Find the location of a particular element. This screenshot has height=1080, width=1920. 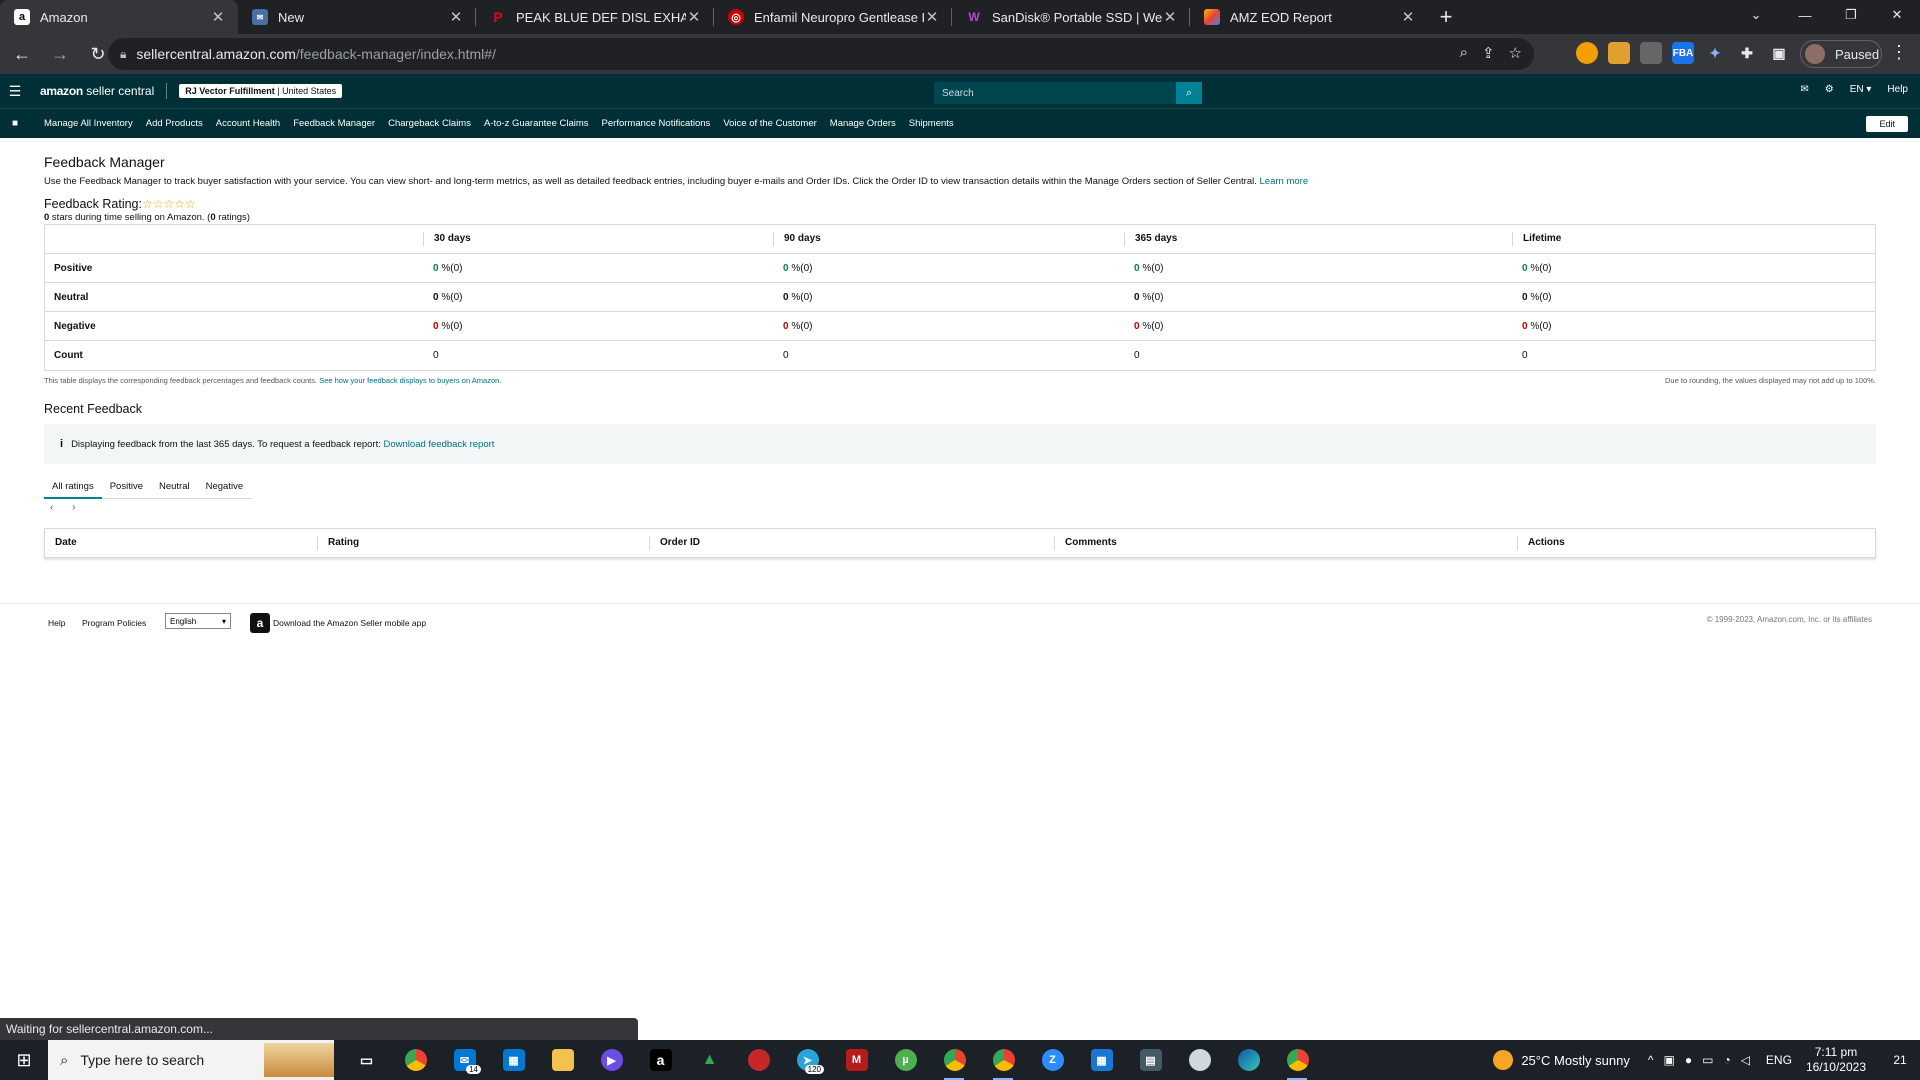

input-language: ENG is located at coordinates (1779, 1060).